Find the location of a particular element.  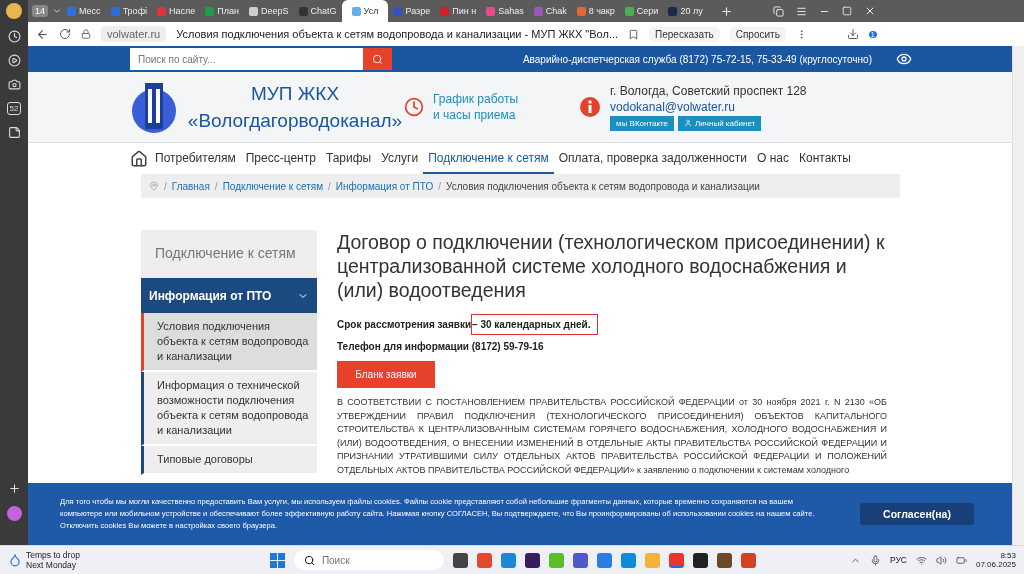

copy-icon is located at coordinates (778, 11).